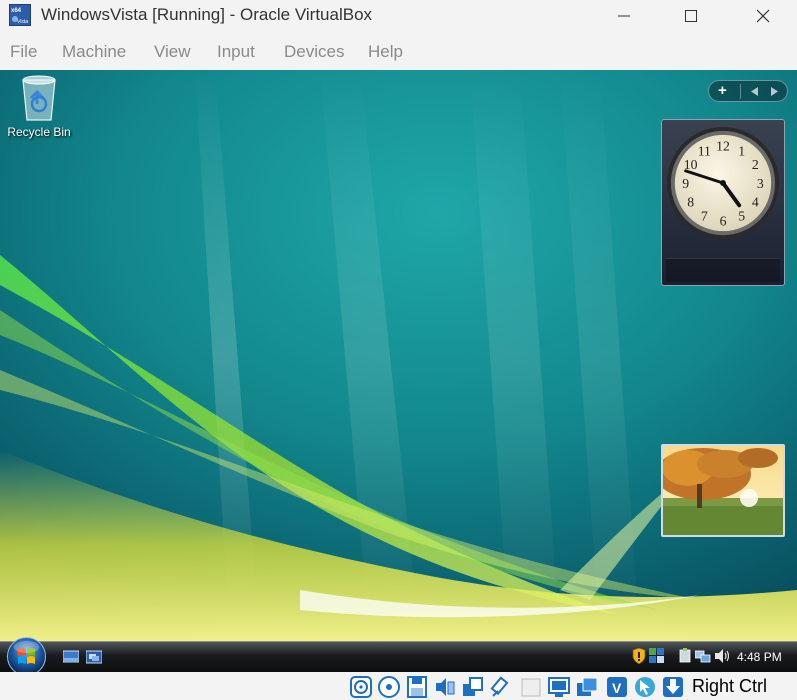 The image size is (797, 700). What do you see at coordinates (729, 686) in the screenshot?
I see `host-key-label: Right Ctrl` at bounding box center [729, 686].